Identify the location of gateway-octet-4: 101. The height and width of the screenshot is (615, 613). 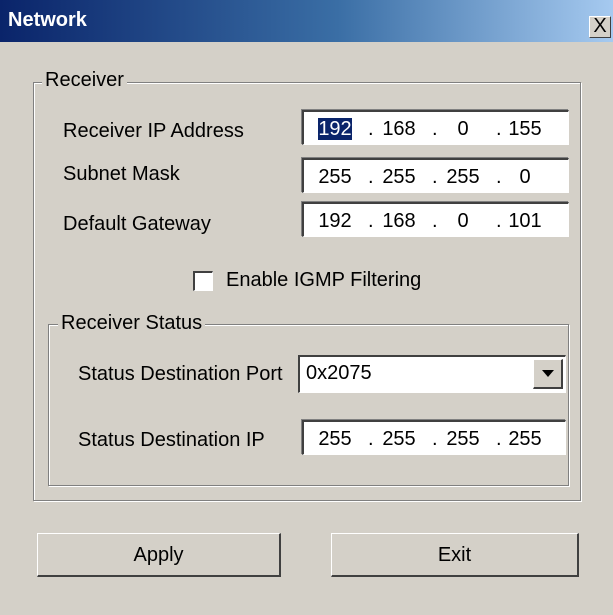
(525, 221).